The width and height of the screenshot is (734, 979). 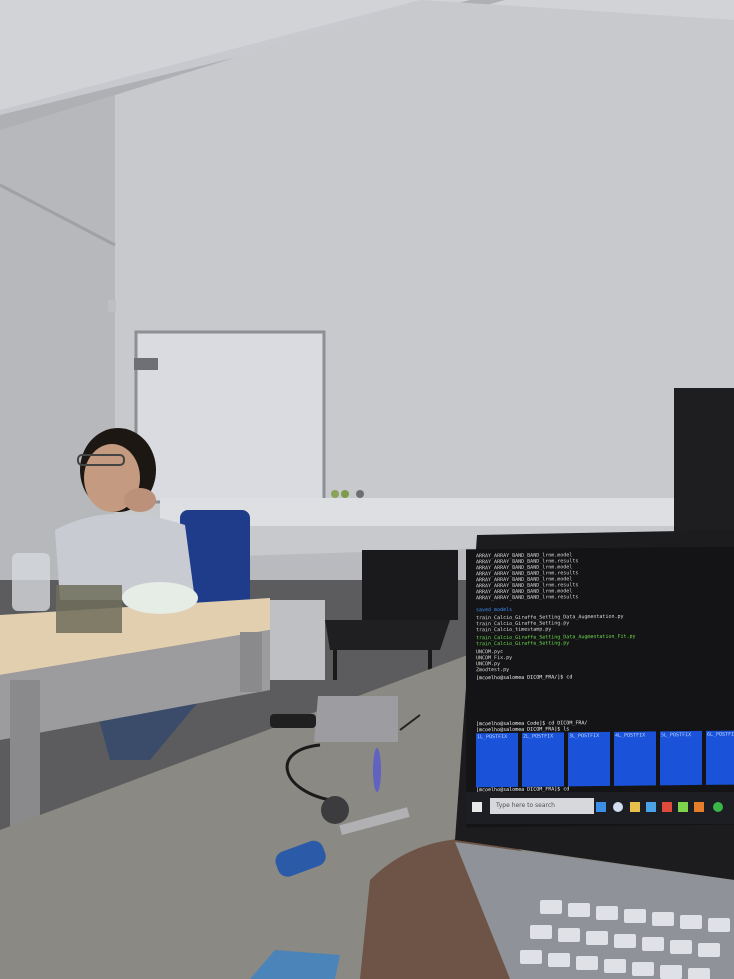 What do you see at coordinates (477, 807) in the screenshot?
I see `start-icon` at bounding box center [477, 807].